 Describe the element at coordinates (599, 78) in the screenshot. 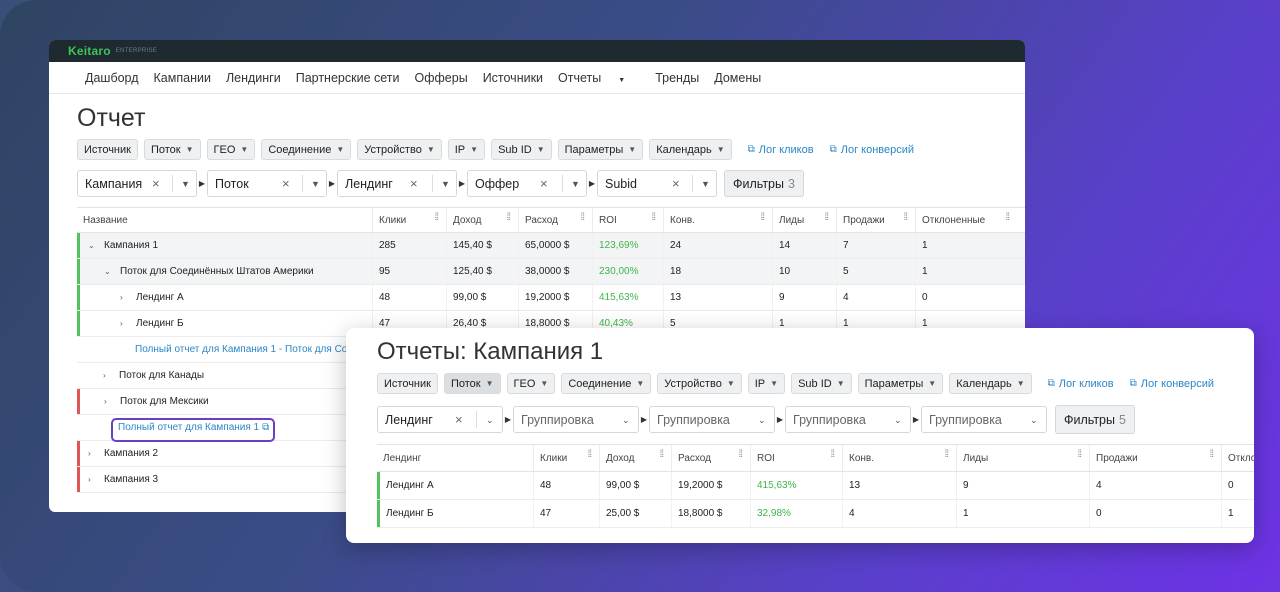

I see `nav-reports: Отчеты ▼` at that location.